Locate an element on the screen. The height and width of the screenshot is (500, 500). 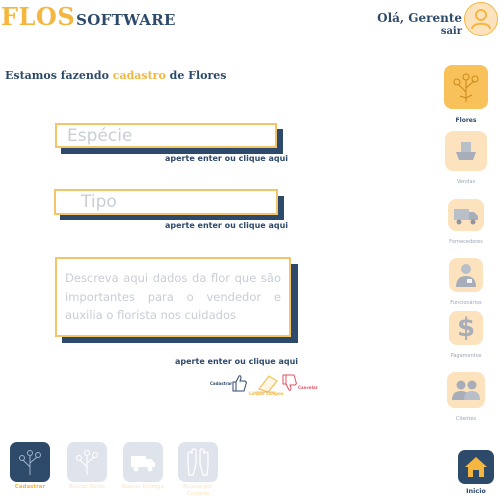
sidebar-label-fornecedores: Fornecedores is located at coordinates (466, 242).